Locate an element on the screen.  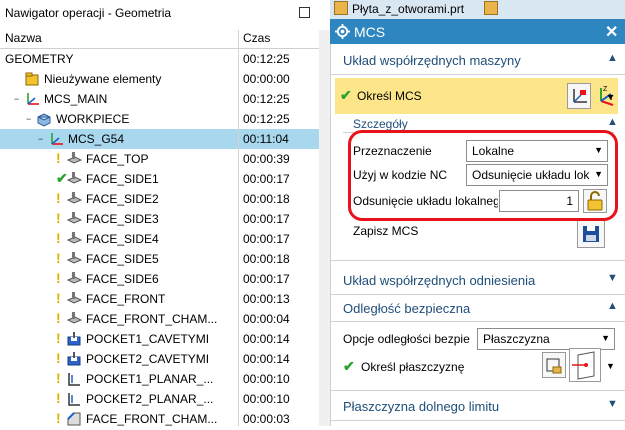
section-label: Odległość bezpieczna is located at coordinates (407, 308).